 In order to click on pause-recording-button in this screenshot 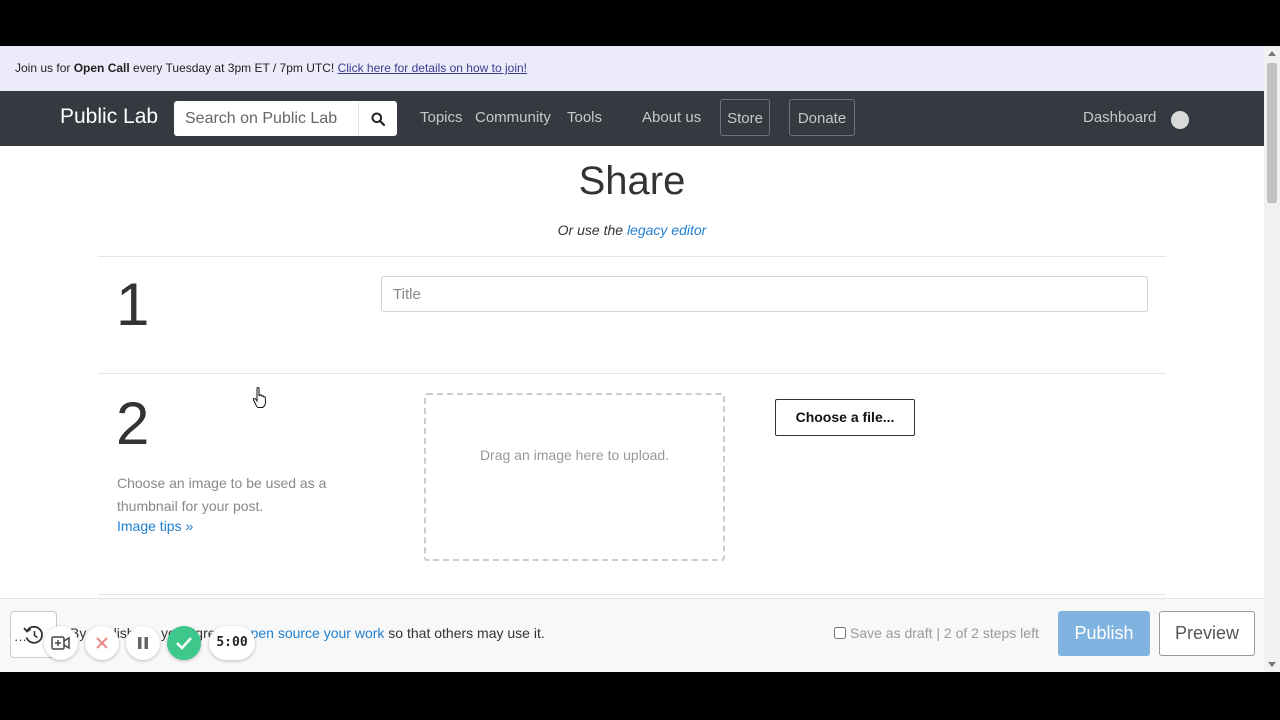, I will do `click(143, 643)`.